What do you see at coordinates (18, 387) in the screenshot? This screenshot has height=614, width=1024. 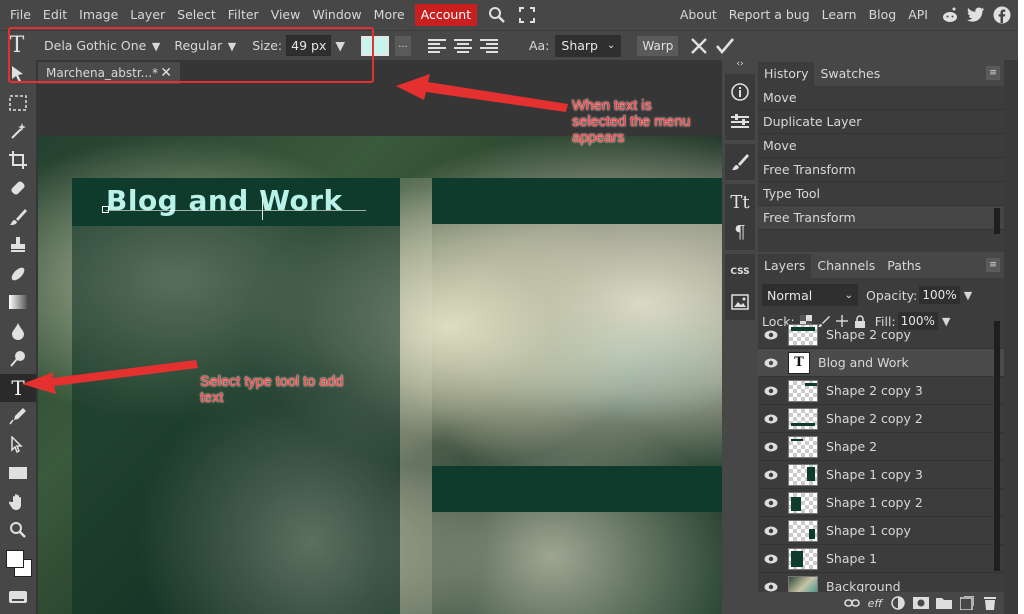 I see `type-tool-icon: T` at bounding box center [18, 387].